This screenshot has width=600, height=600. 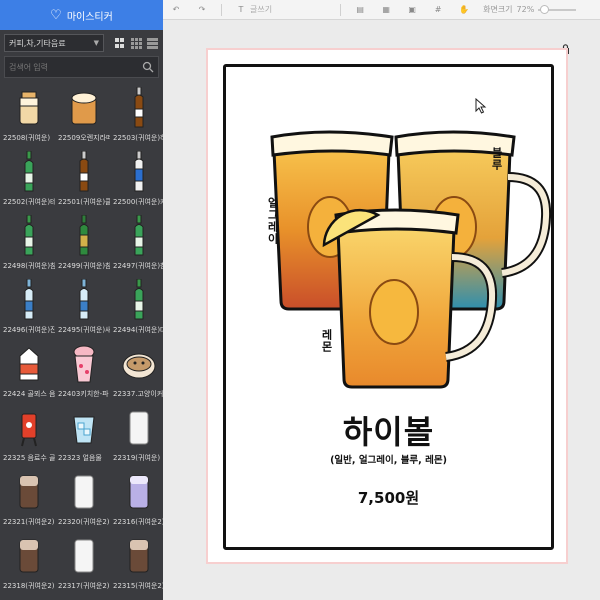 I want to click on sticker-item: 22318(귀여운2), so click(x=28, y=562).